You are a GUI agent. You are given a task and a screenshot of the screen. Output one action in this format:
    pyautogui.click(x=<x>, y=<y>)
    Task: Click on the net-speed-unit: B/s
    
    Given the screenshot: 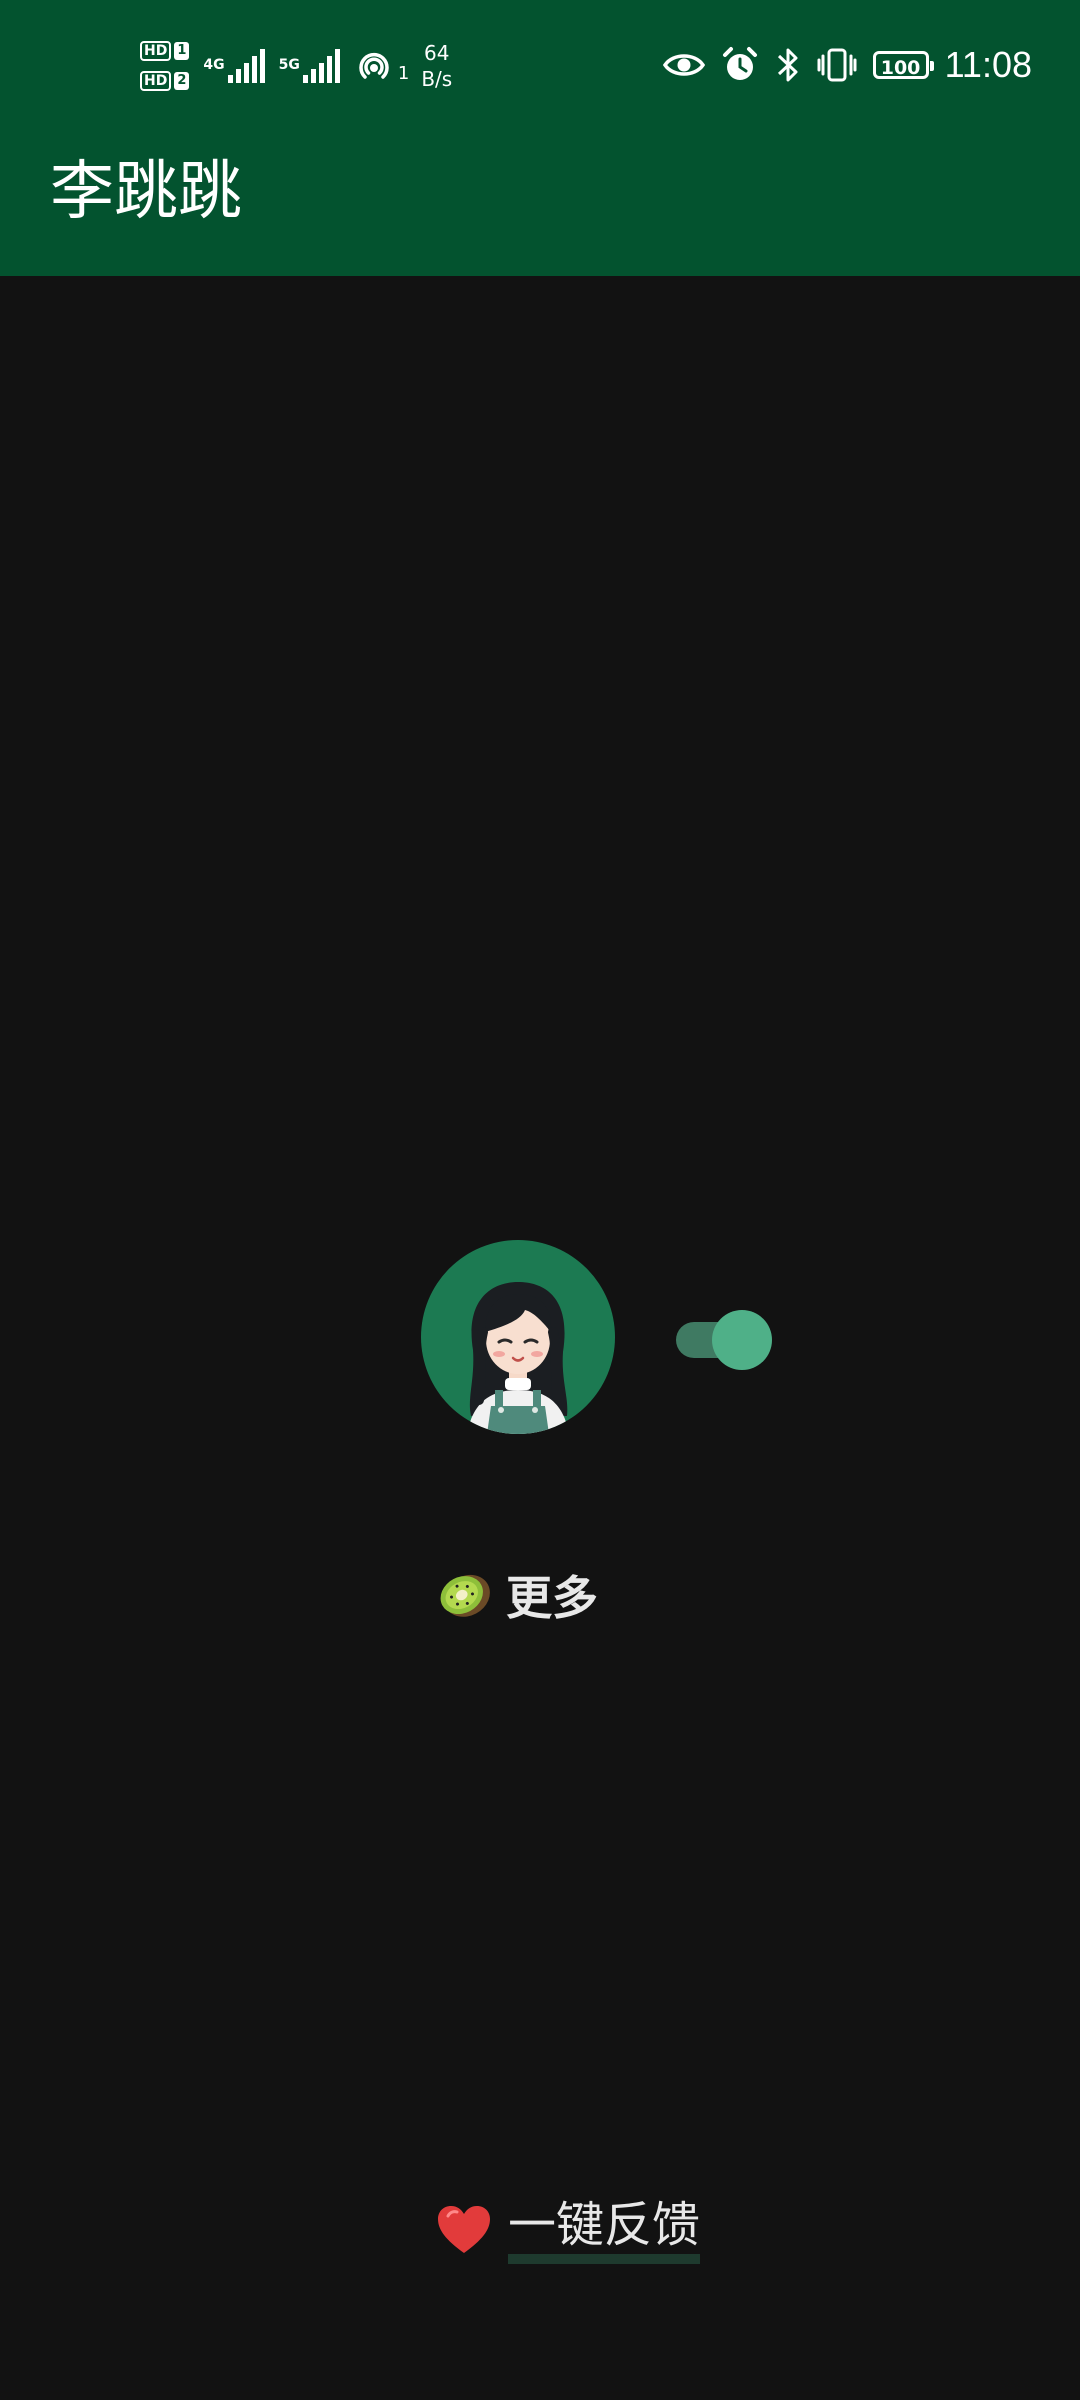 What is the action you would take?
    pyautogui.click(x=437, y=79)
    